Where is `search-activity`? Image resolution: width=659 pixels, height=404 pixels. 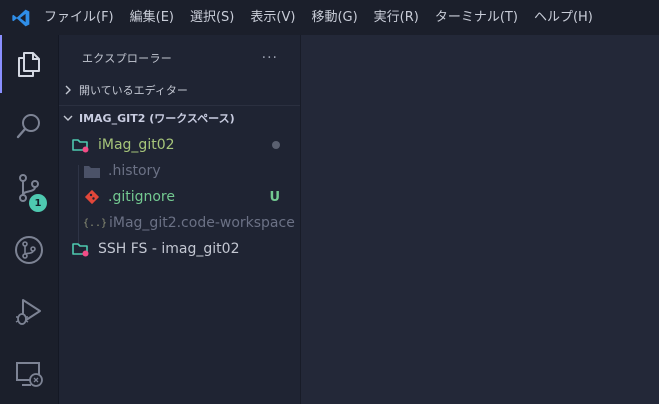
search-activity is located at coordinates (29, 126).